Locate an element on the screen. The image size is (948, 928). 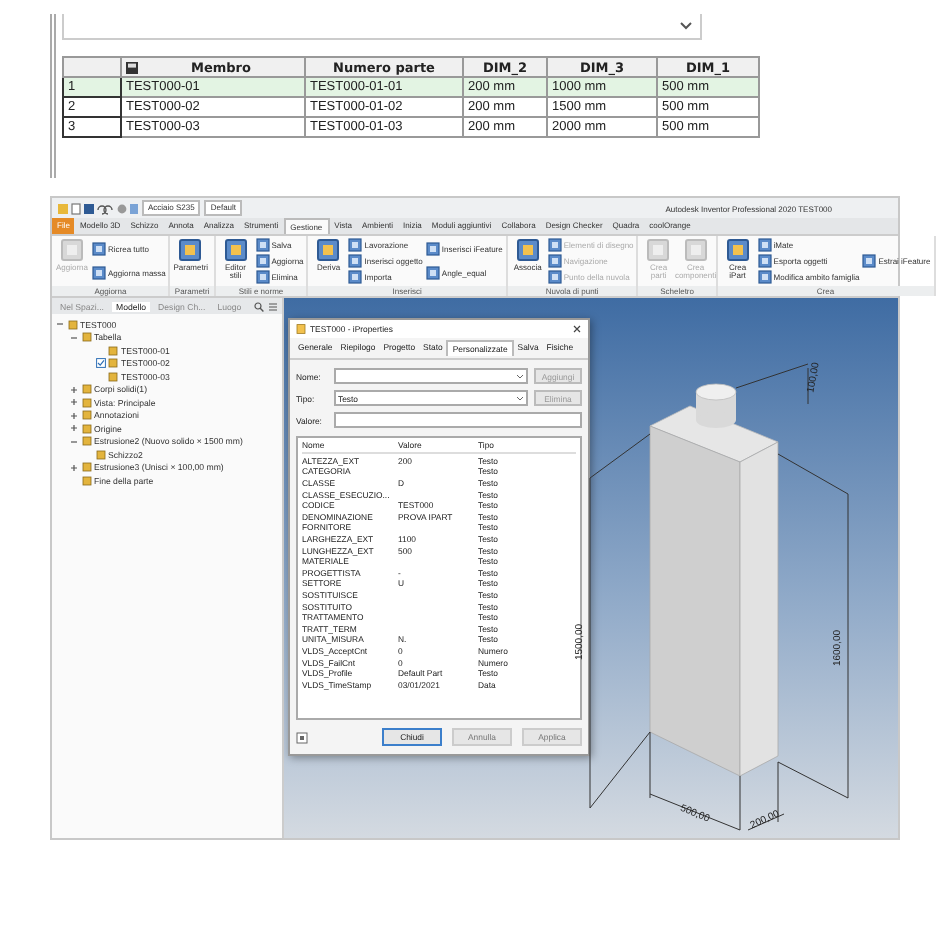
checkbox-icon is located at coordinates (100, 363).